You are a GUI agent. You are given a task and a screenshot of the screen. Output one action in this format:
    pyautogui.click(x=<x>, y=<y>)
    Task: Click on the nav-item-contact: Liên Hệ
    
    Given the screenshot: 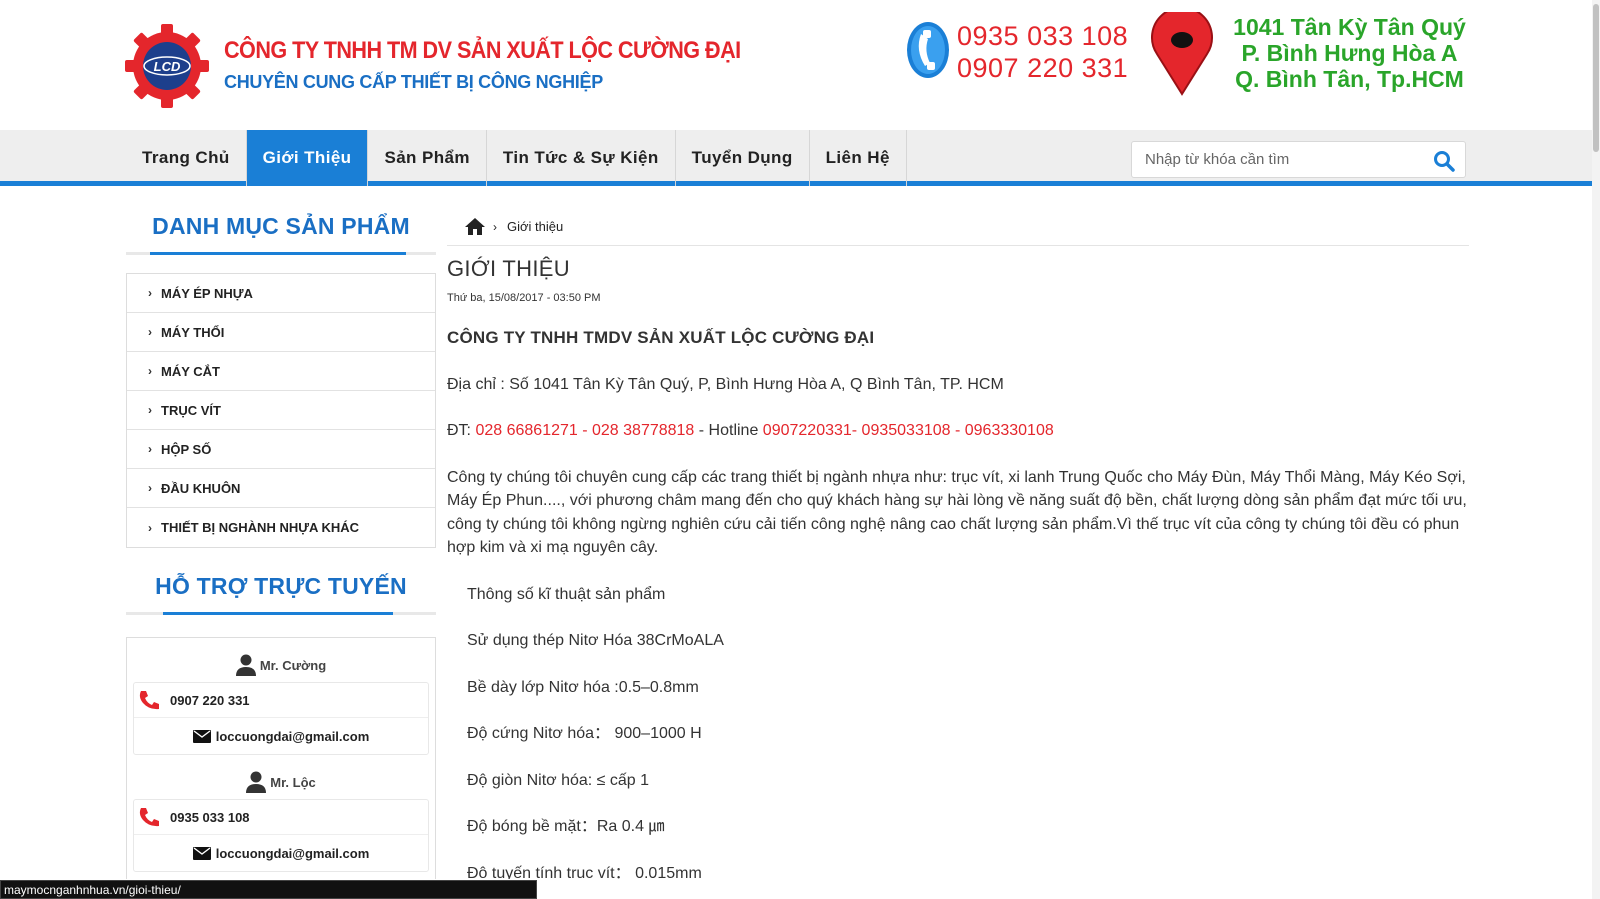 What is the action you would take?
    pyautogui.click(x=858, y=158)
    